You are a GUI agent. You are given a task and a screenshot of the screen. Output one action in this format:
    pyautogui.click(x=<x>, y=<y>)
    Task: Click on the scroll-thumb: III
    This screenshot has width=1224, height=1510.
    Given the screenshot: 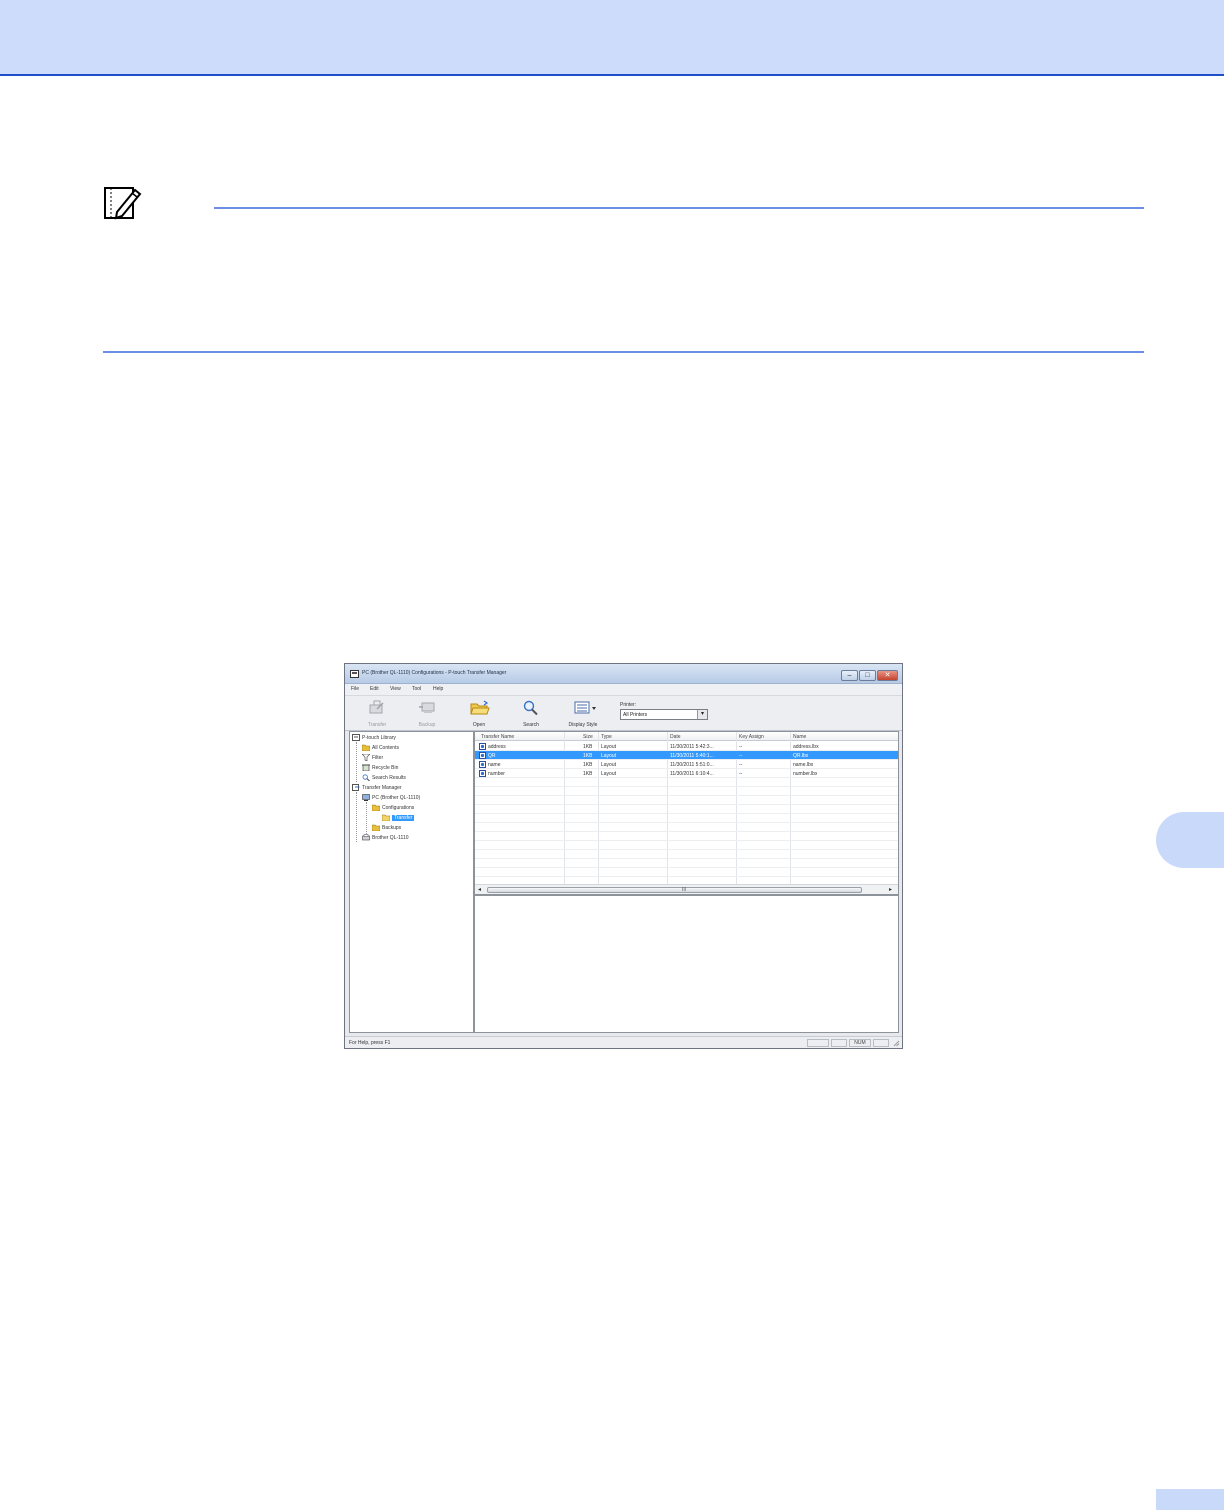 What is the action you would take?
    pyautogui.click(x=674, y=890)
    